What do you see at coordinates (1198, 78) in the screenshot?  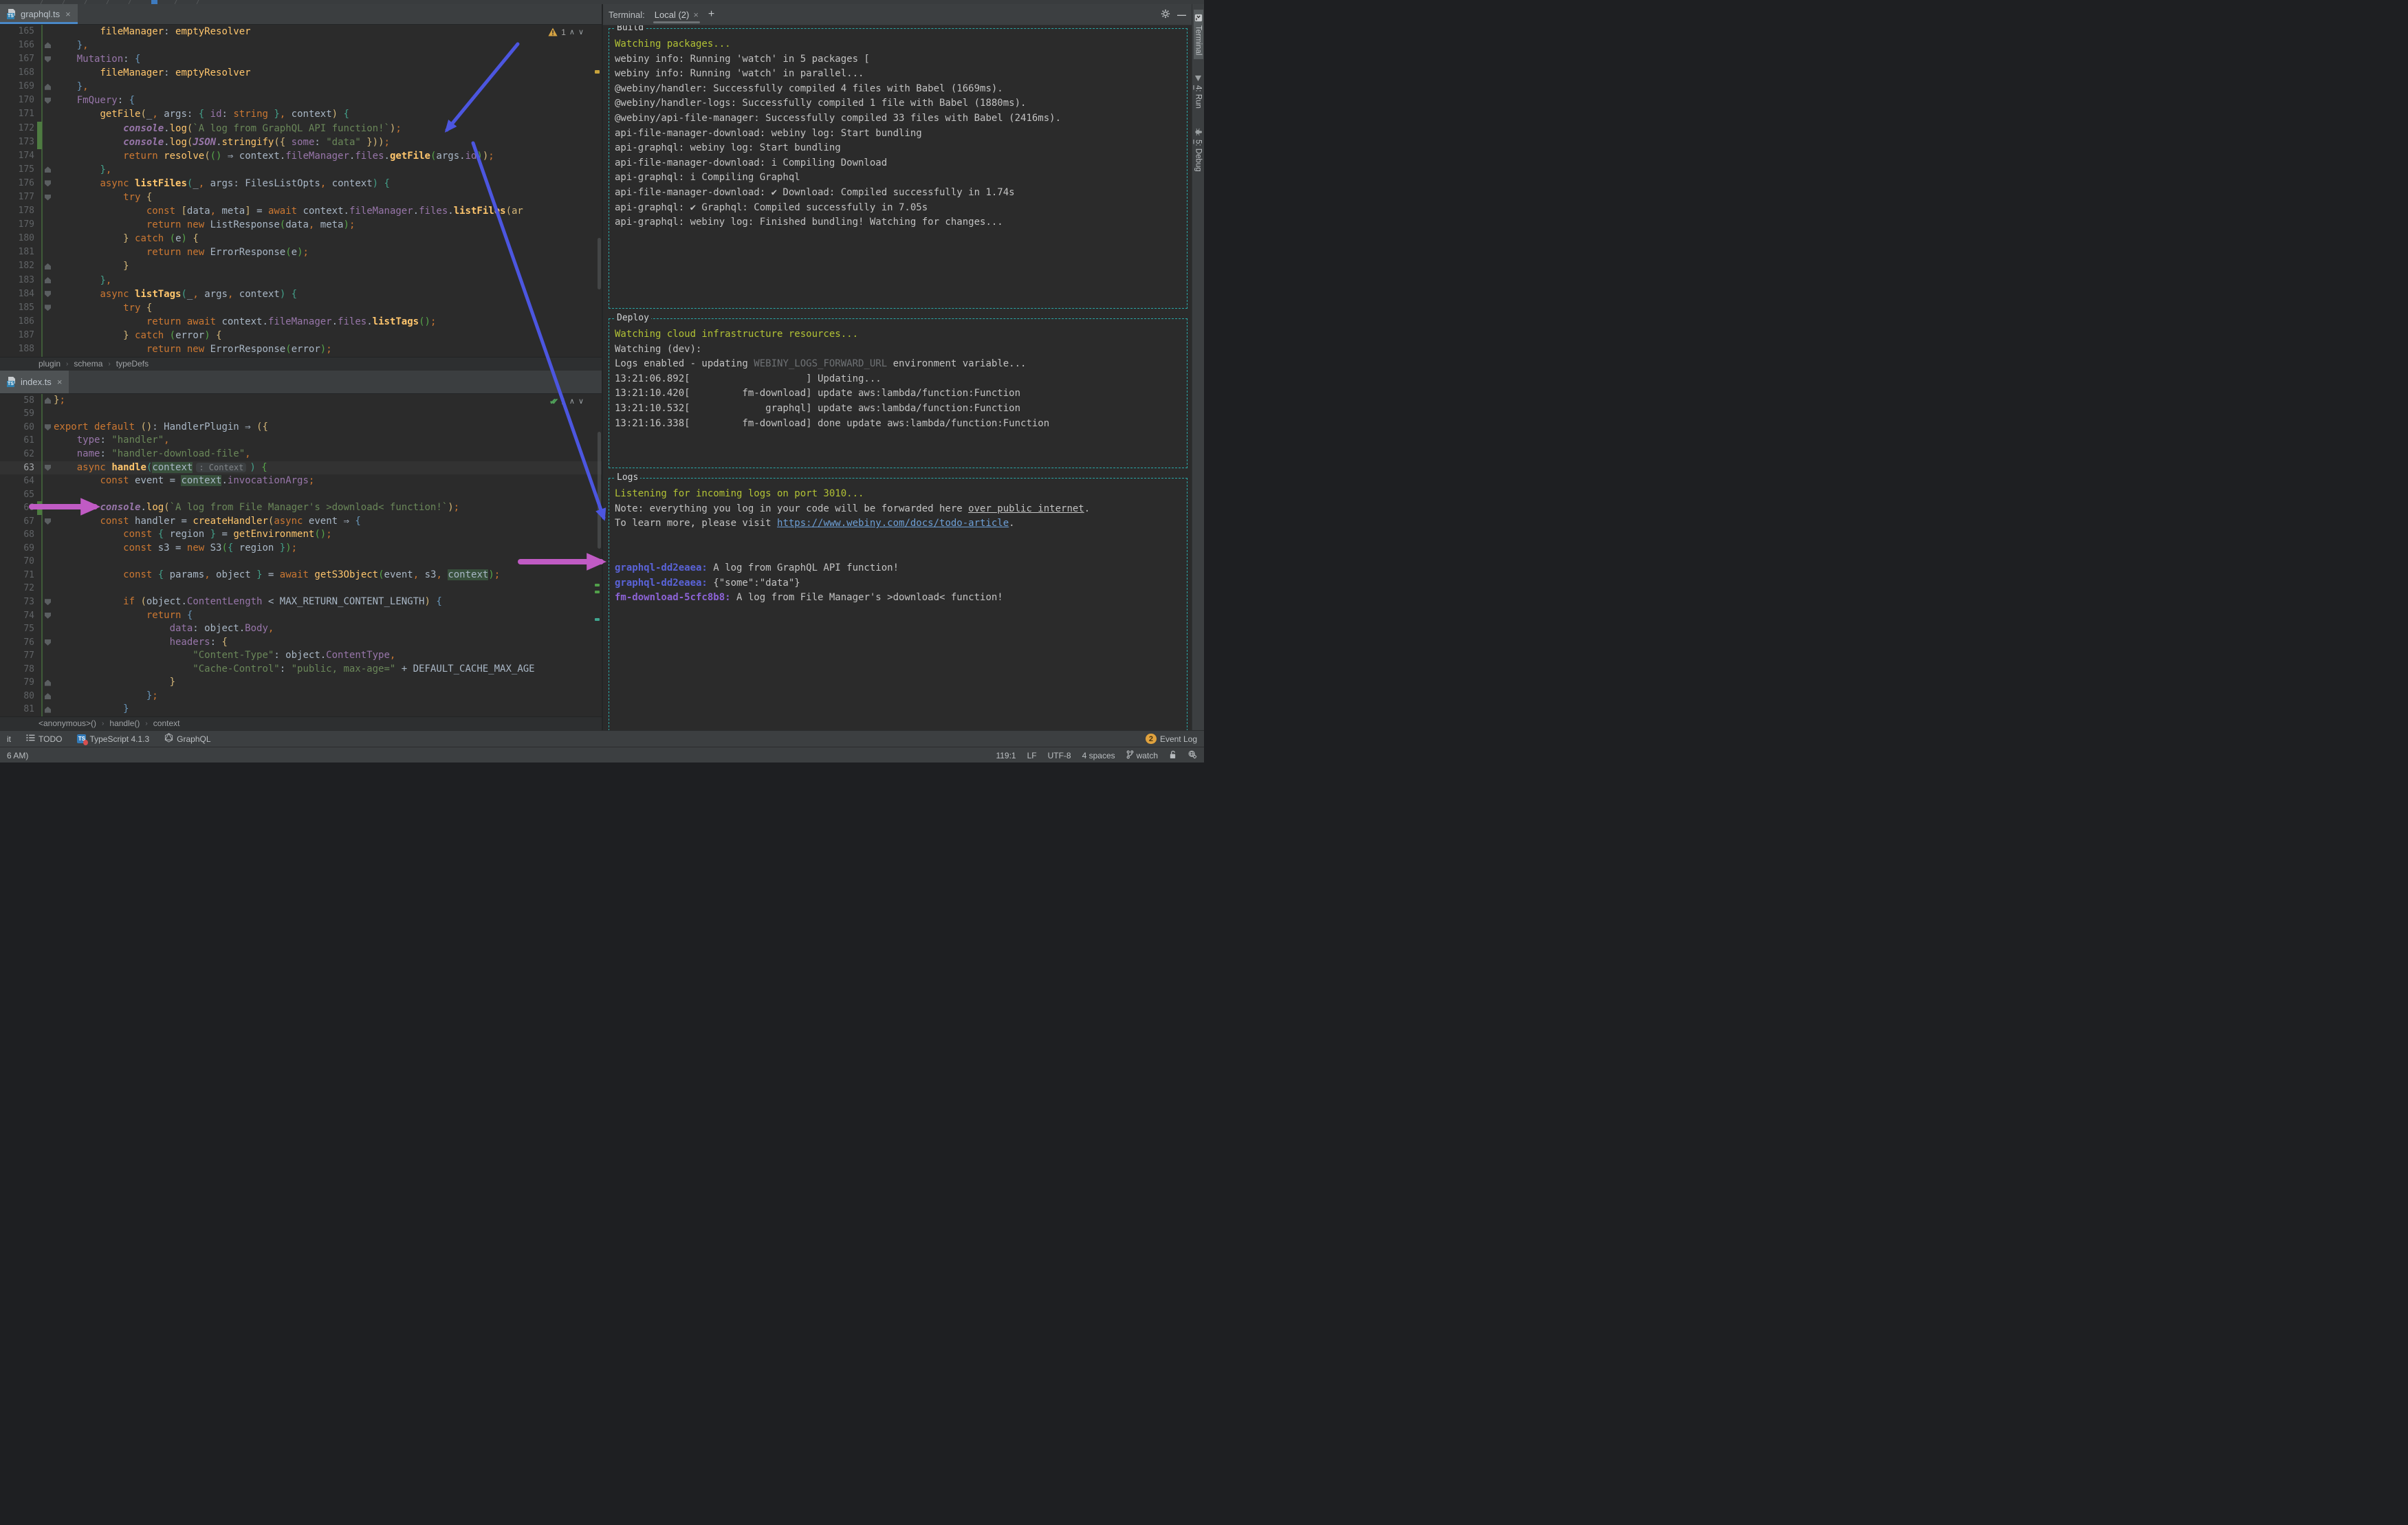 I see `play-icon` at bounding box center [1198, 78].